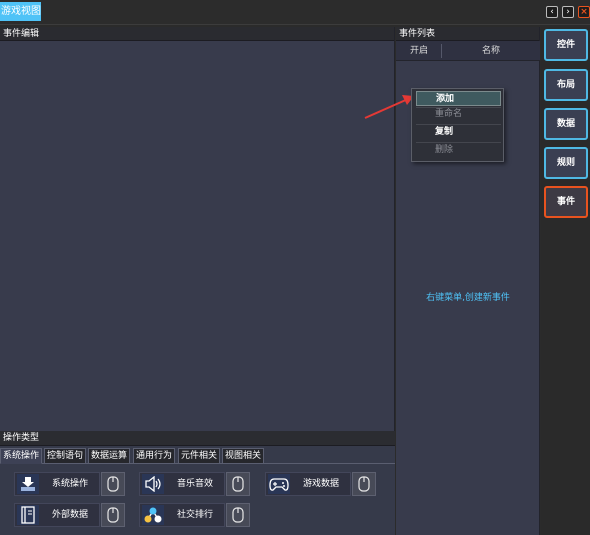 This screenshot has width=590, height=535. What do you see at coordinates (468, 51) in the screenshot?
I see `event-list-column-headers: 开启 名称` at bounding box center [468, 51].